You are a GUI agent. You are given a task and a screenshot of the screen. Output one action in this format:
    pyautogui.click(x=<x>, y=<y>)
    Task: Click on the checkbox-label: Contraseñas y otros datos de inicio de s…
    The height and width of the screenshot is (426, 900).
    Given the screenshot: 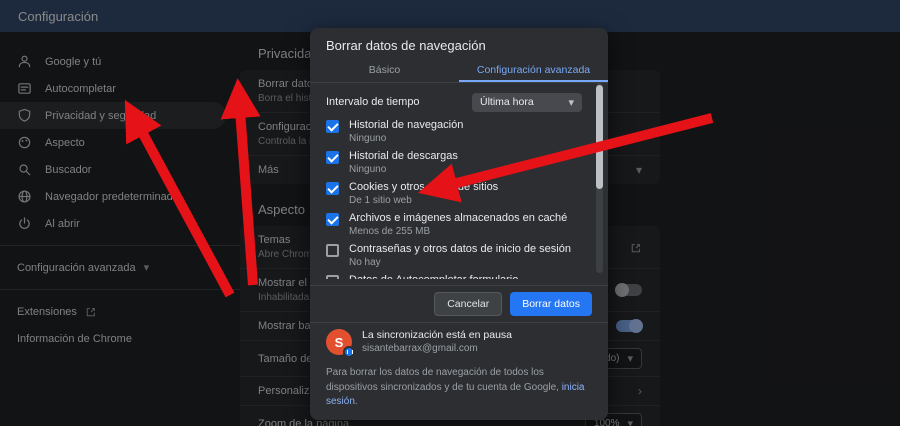 What is the action you would take?
    pyautogui.click(x=460, y=249)
    